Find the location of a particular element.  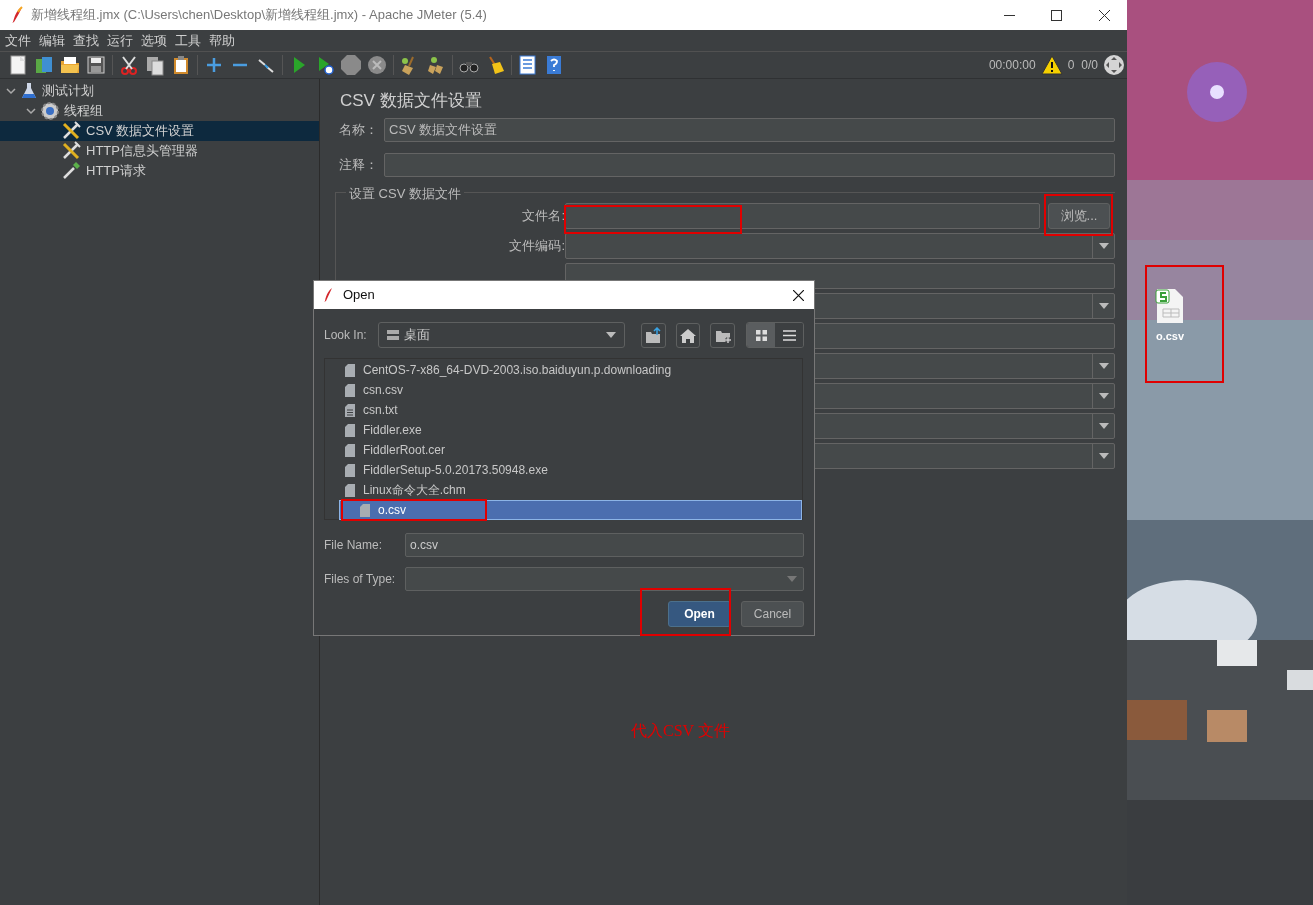

tree-item: CSV 数据文件设置 is located at coordinates (159, 131).